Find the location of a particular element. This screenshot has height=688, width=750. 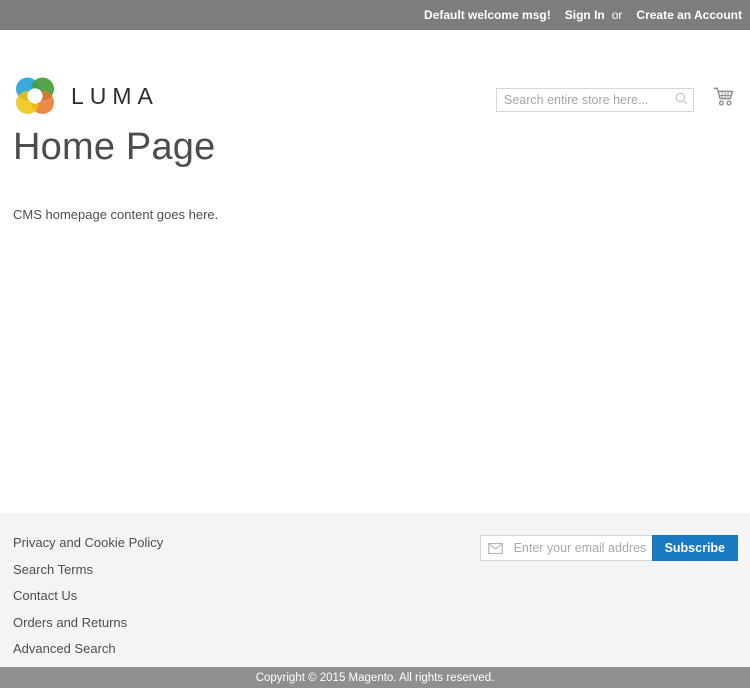

shopping-cart-icon is located at coordinates (724, 100).